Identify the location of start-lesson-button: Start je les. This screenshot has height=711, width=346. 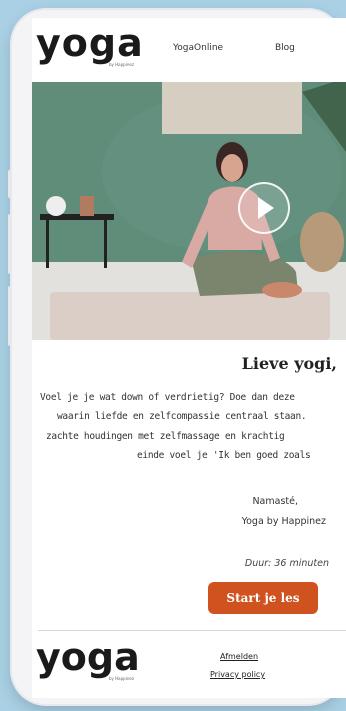
(263, 598).